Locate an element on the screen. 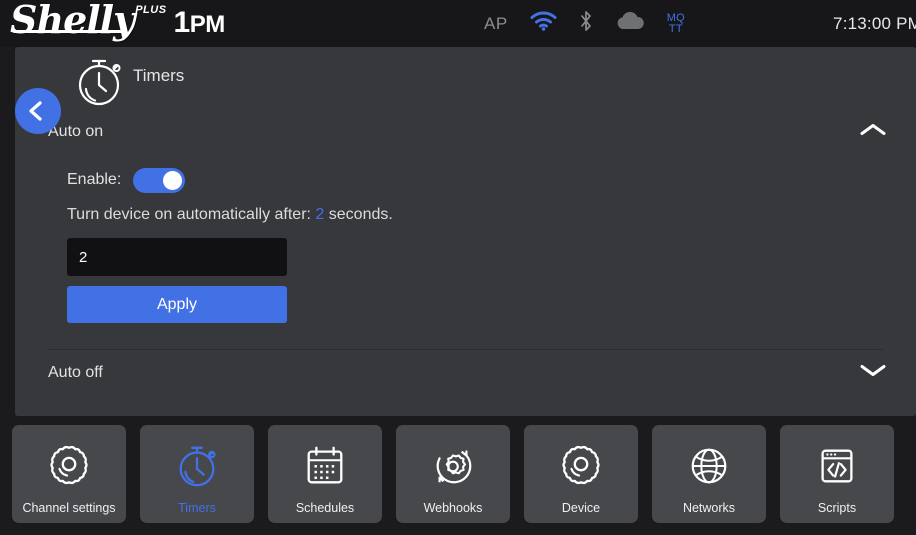  section-auto-off: Auto off is located at coordinates (465, 373).